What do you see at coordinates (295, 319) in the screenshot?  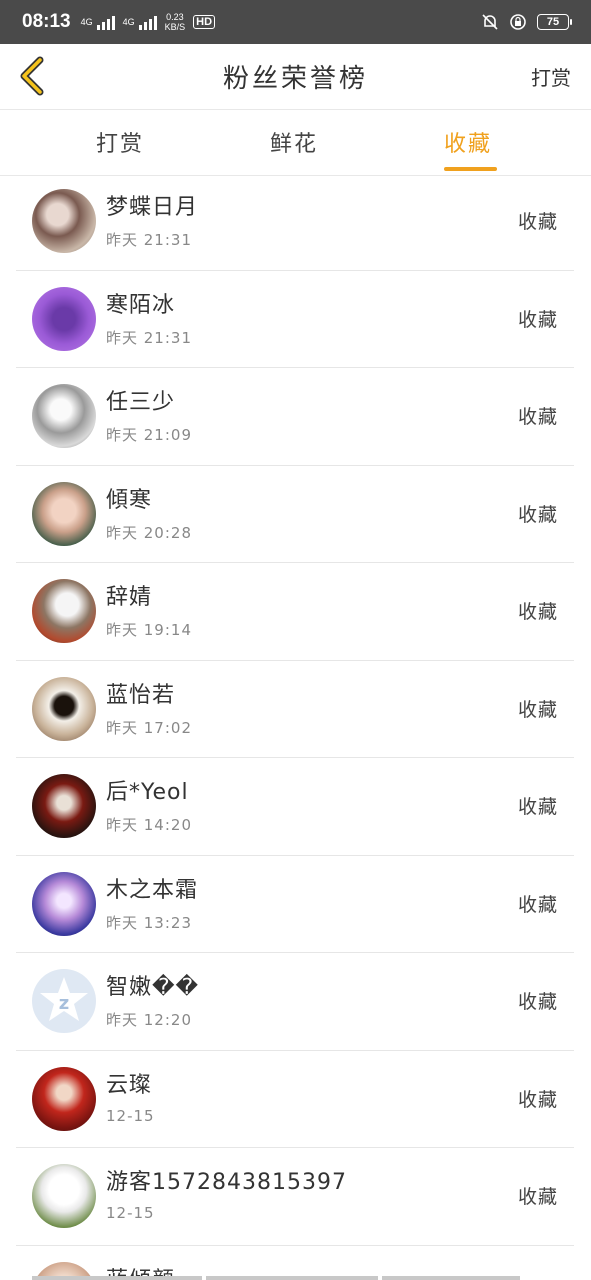 I see `list-item: 寒陌冰 昨天 21:31 收藏` at bounding box center [295, 319].